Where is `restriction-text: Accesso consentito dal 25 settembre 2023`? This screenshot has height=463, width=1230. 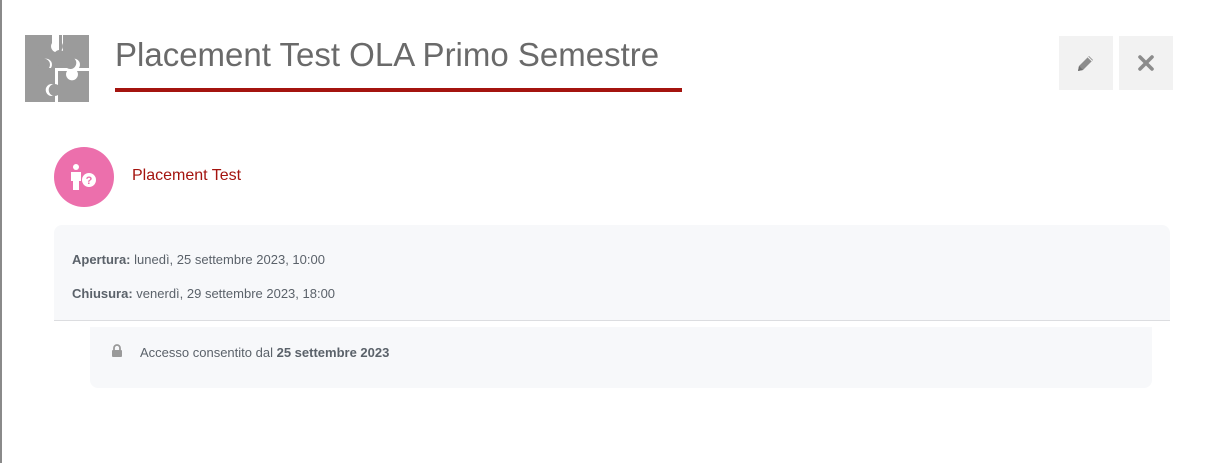 restriction-text: Accesso consentito dal 25 settembre 2023 is located at coordinates (264, 353).